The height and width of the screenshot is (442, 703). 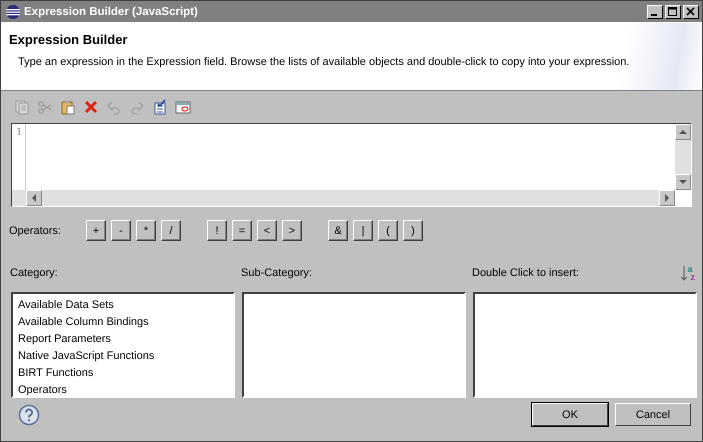 I want to click on list-item: Operators, so click(x=123, y=389).